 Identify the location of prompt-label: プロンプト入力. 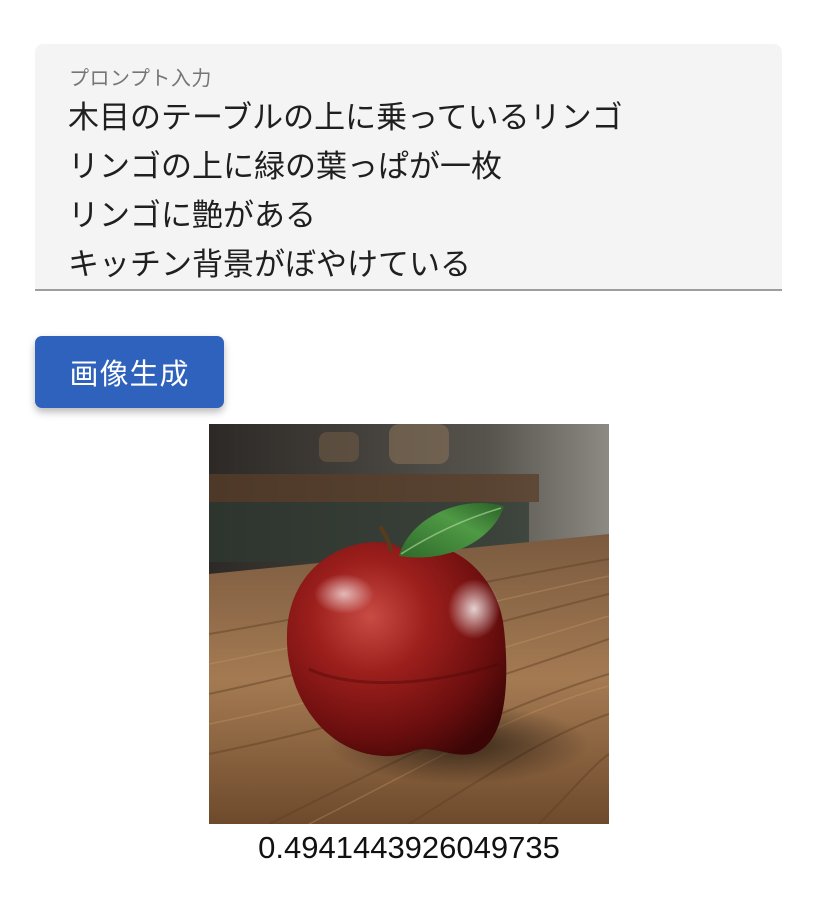
(140, 78).